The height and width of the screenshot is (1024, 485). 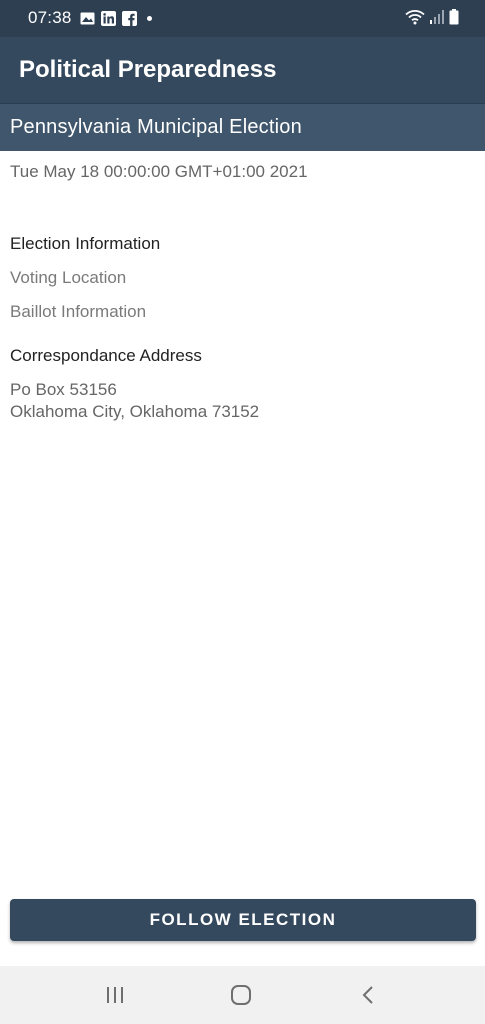 I want to click on election-information-heading: Election Information, so click(x=85, y=243).